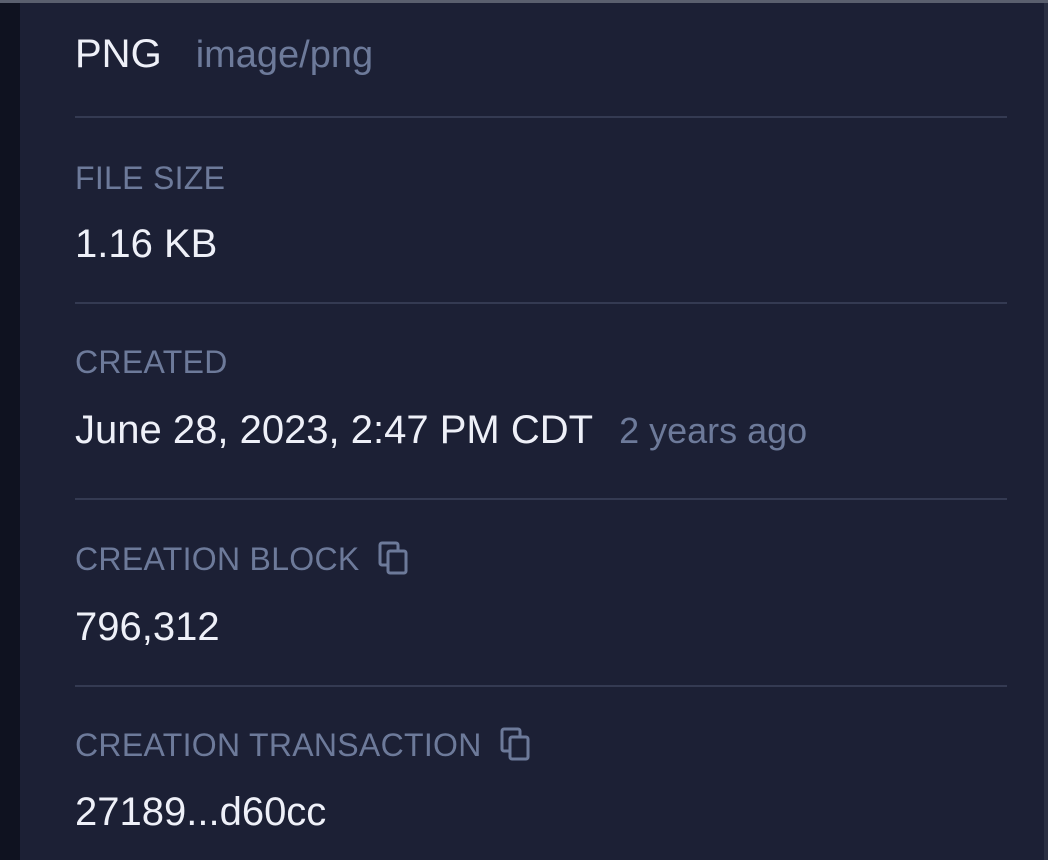 Image resolution: width=1048 pixels, height=860 pixels. Describe the element at coordinates (284, 55) in the screenshot. I see `content-mime-type: image/png` at that location.